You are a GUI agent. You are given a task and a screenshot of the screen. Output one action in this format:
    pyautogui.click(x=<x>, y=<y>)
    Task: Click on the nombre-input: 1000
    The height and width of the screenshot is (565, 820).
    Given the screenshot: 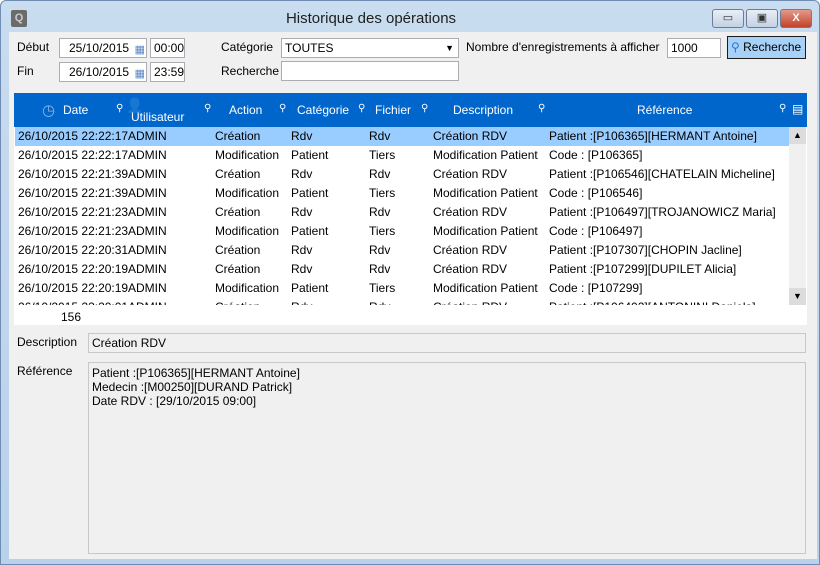 What is the action you would take?
    pyautogui.click(x=694, y=48)
    